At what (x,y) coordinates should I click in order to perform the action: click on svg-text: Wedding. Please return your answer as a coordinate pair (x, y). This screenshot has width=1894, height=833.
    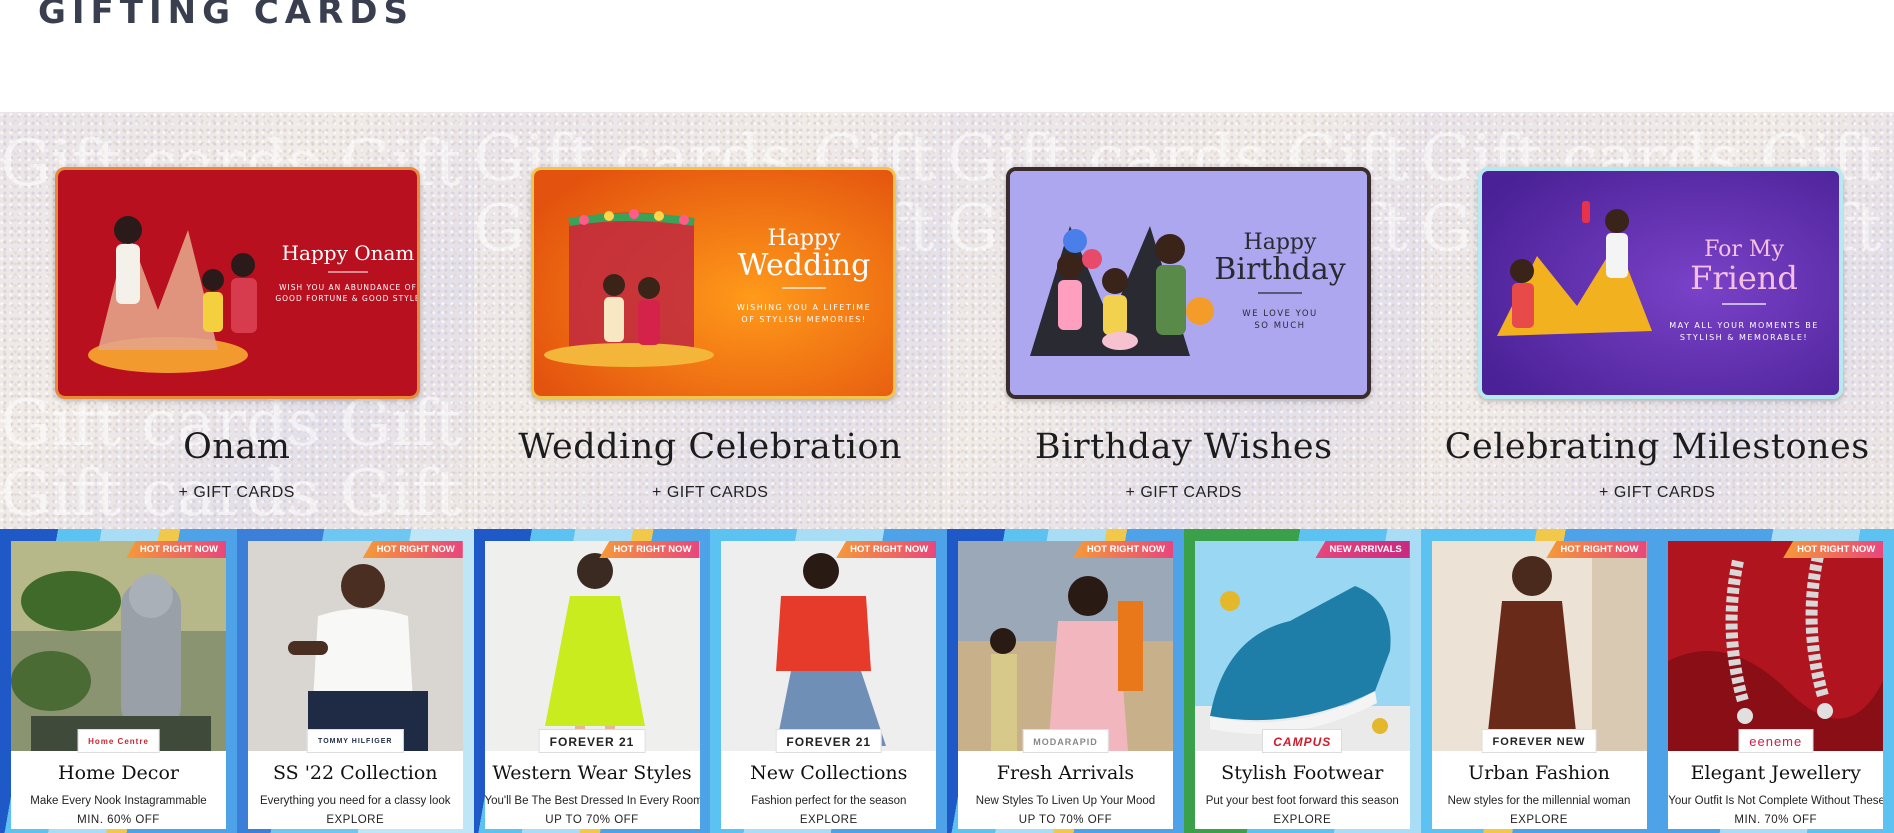
    Looking at the image, I should click on (803, 265).